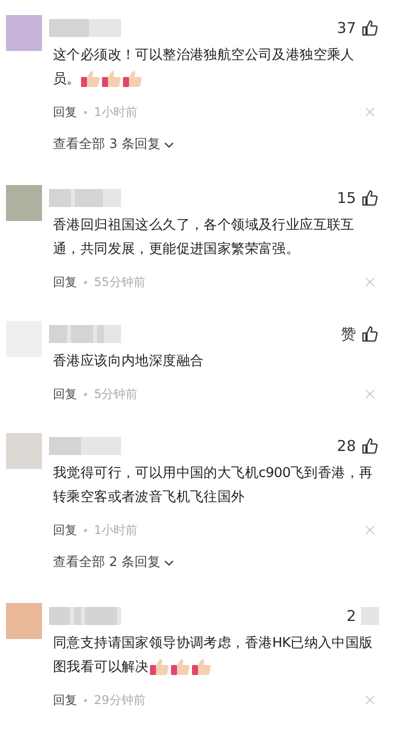  What do you see at coordinates (203, 55) in the screenshot?
I see `comment-text: 这个必须改！可以整治港独航空公司及港独空乘人` at bounding box center [203, 55].